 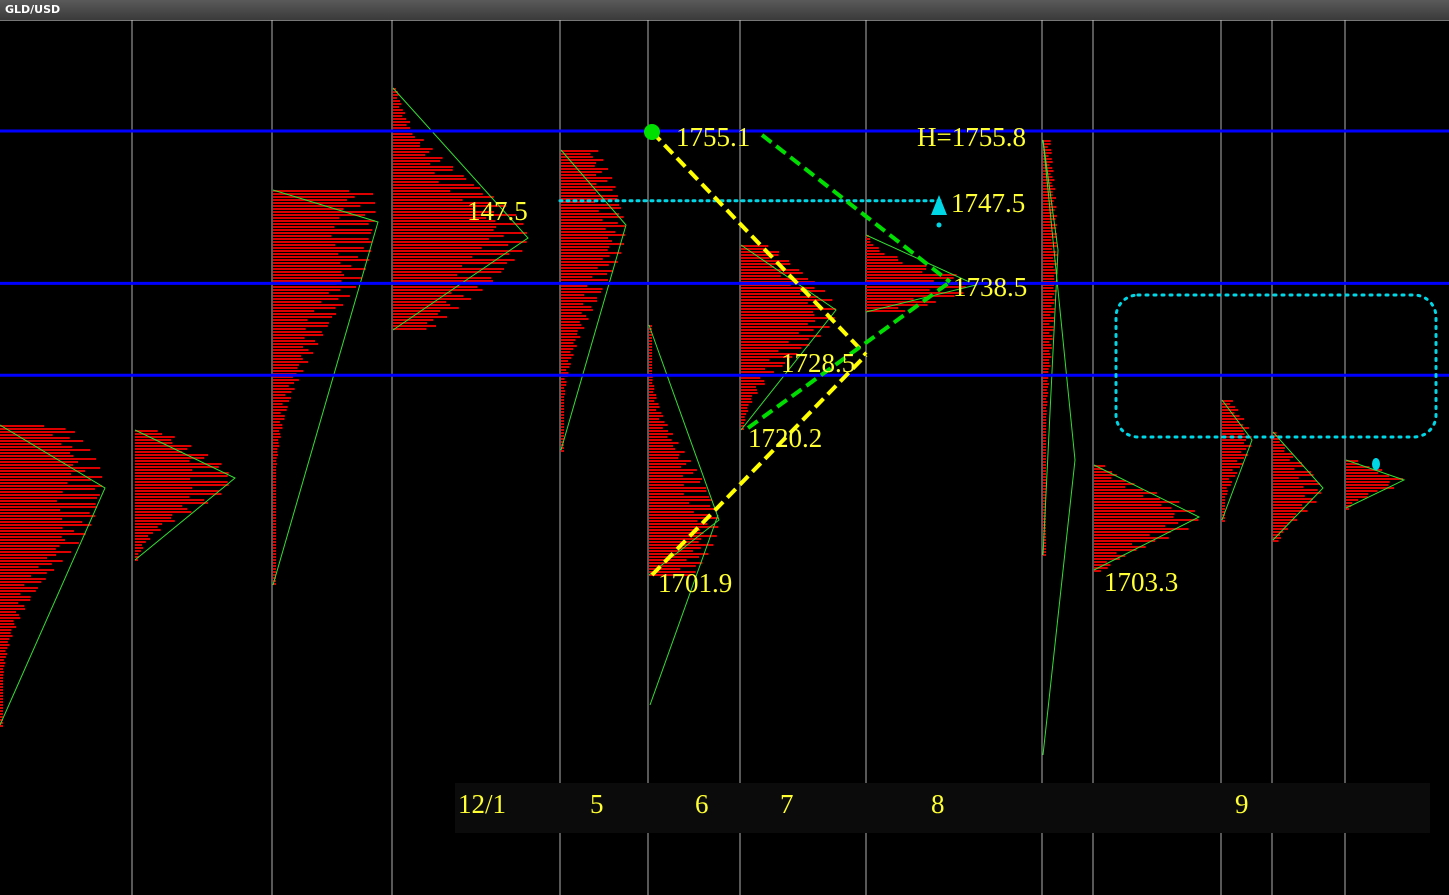 What do you see at coordinates (597, 804) in the screenshot?
I see `date-label: 5` at bounding box center [597, 804].